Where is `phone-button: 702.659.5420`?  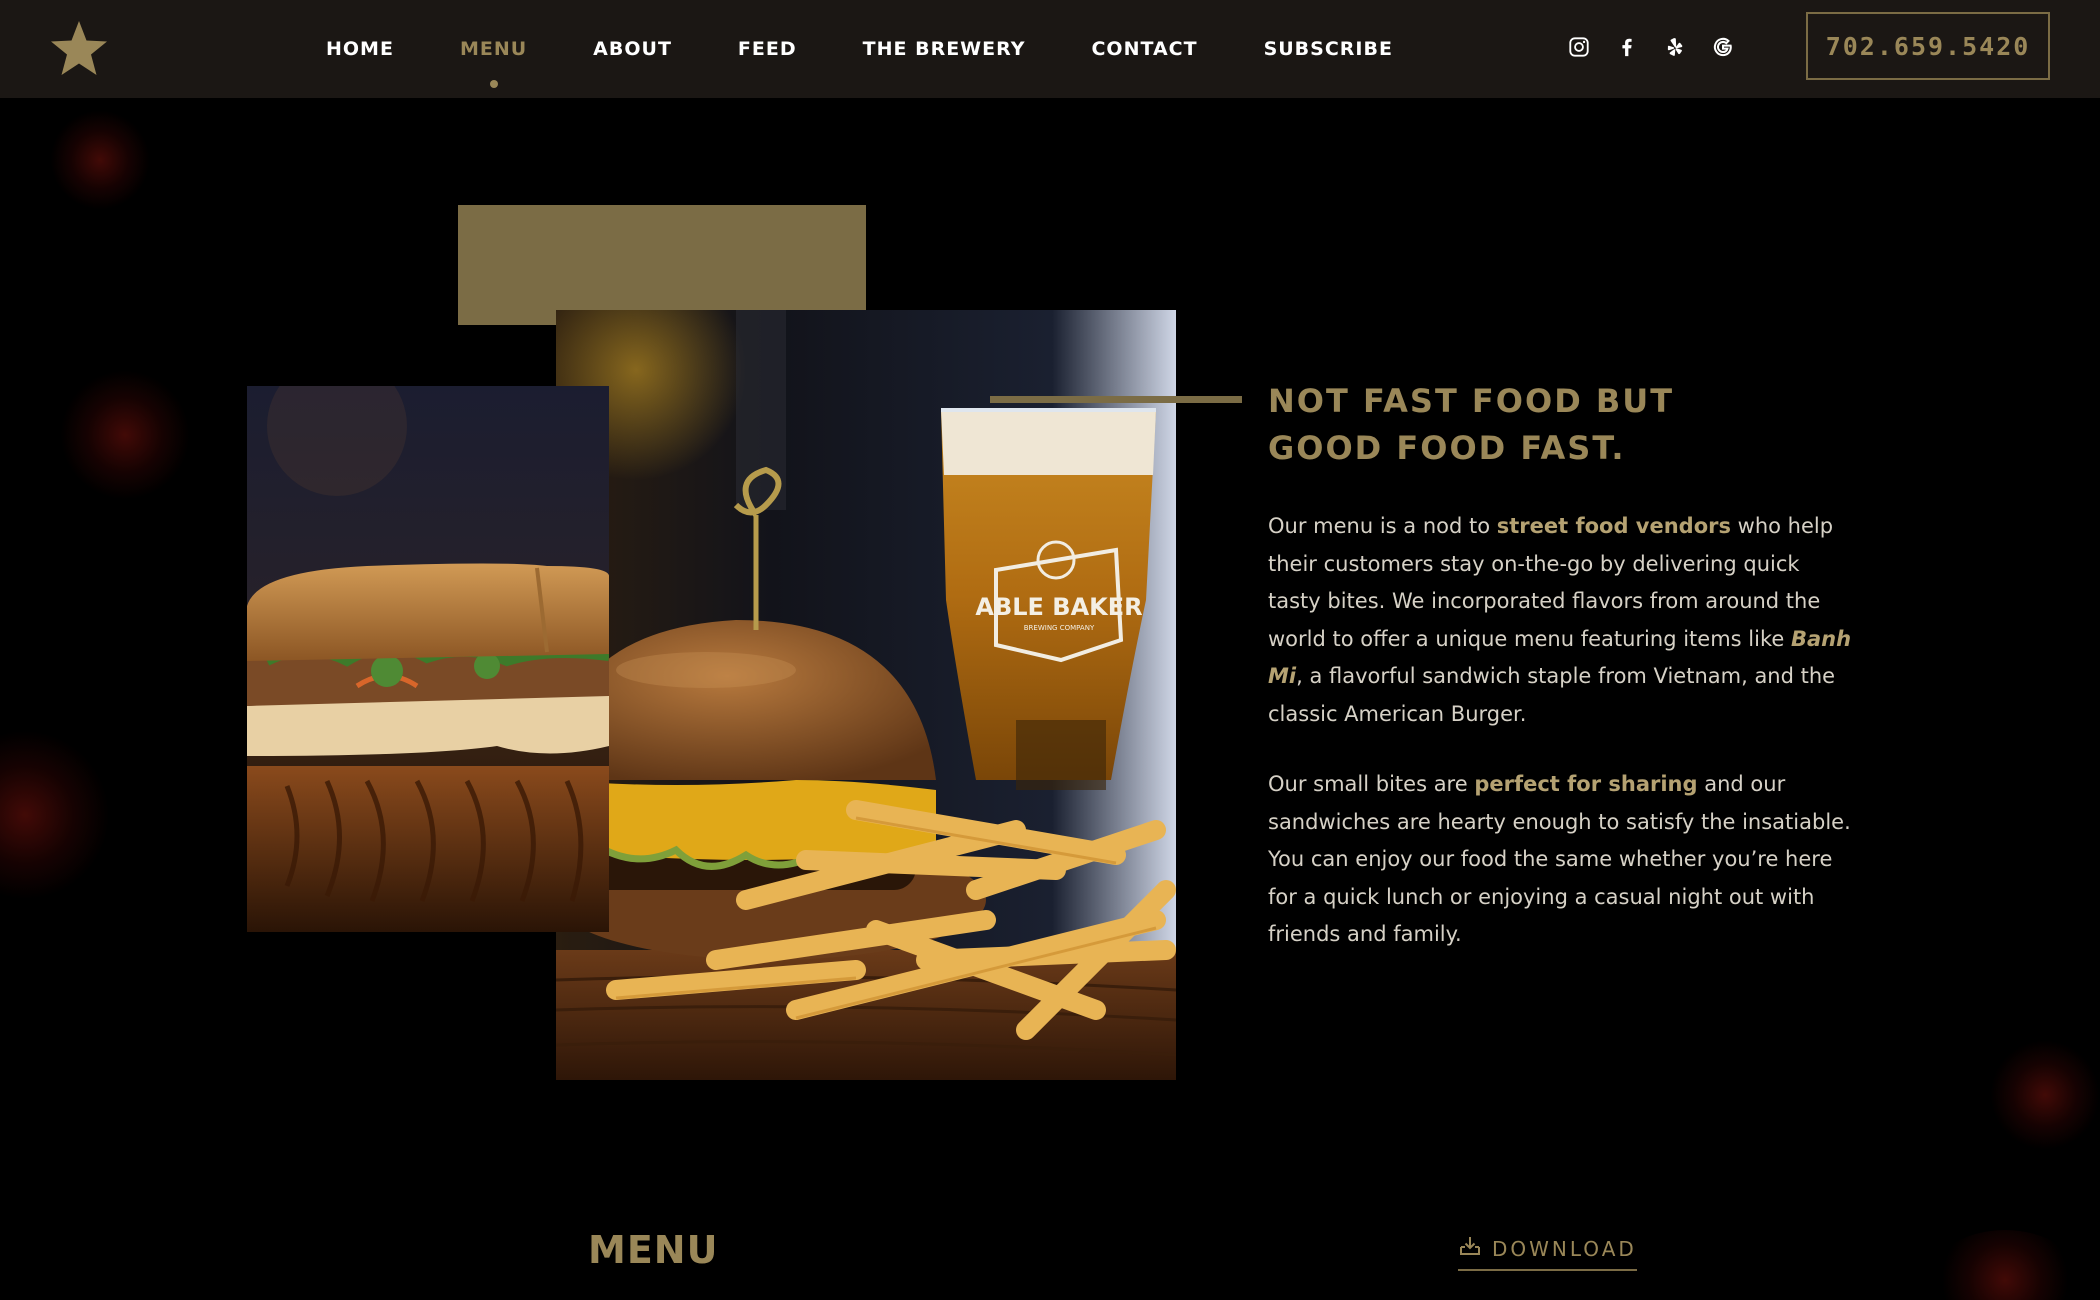
phone-button: 702.659.5420 is located at coordinates (1928, 46).